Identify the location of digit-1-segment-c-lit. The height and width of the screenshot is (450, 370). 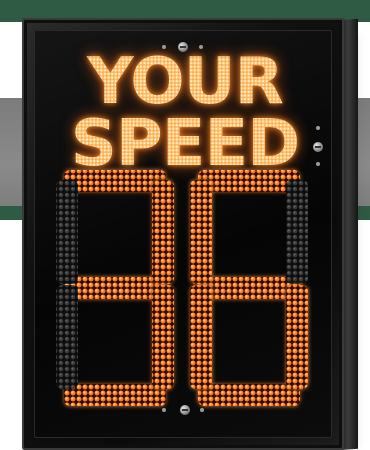
(163, 337).